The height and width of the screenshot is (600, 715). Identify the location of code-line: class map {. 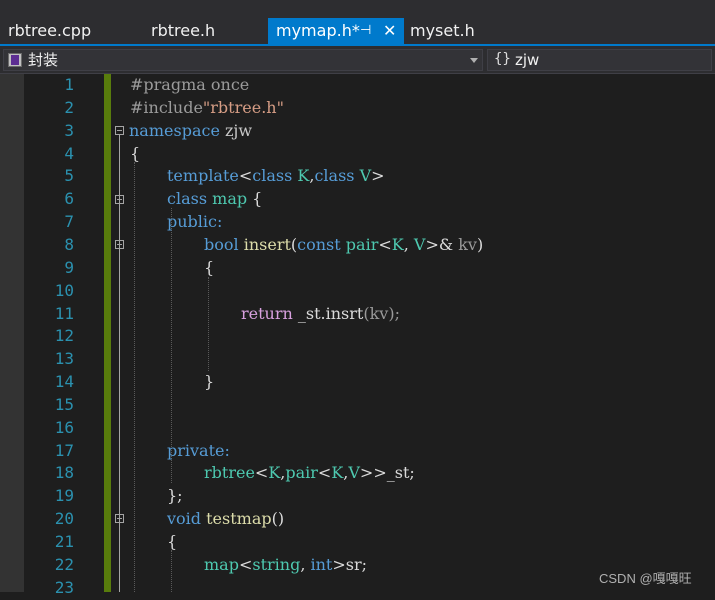
(214, 199).